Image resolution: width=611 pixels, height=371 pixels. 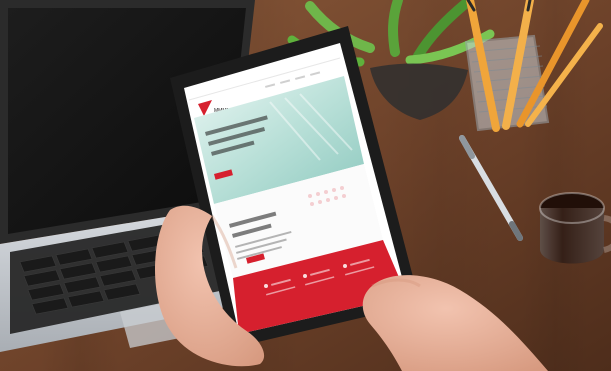 I want to click on coffee-cup, so click(x=575, y=228).